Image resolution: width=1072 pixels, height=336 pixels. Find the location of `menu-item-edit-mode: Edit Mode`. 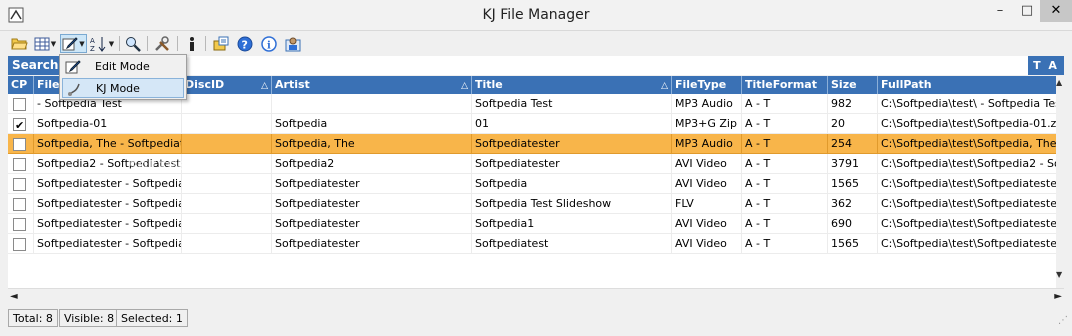

menu-item-edit-mode: Edit Mode is located at coordinates (123, 67).